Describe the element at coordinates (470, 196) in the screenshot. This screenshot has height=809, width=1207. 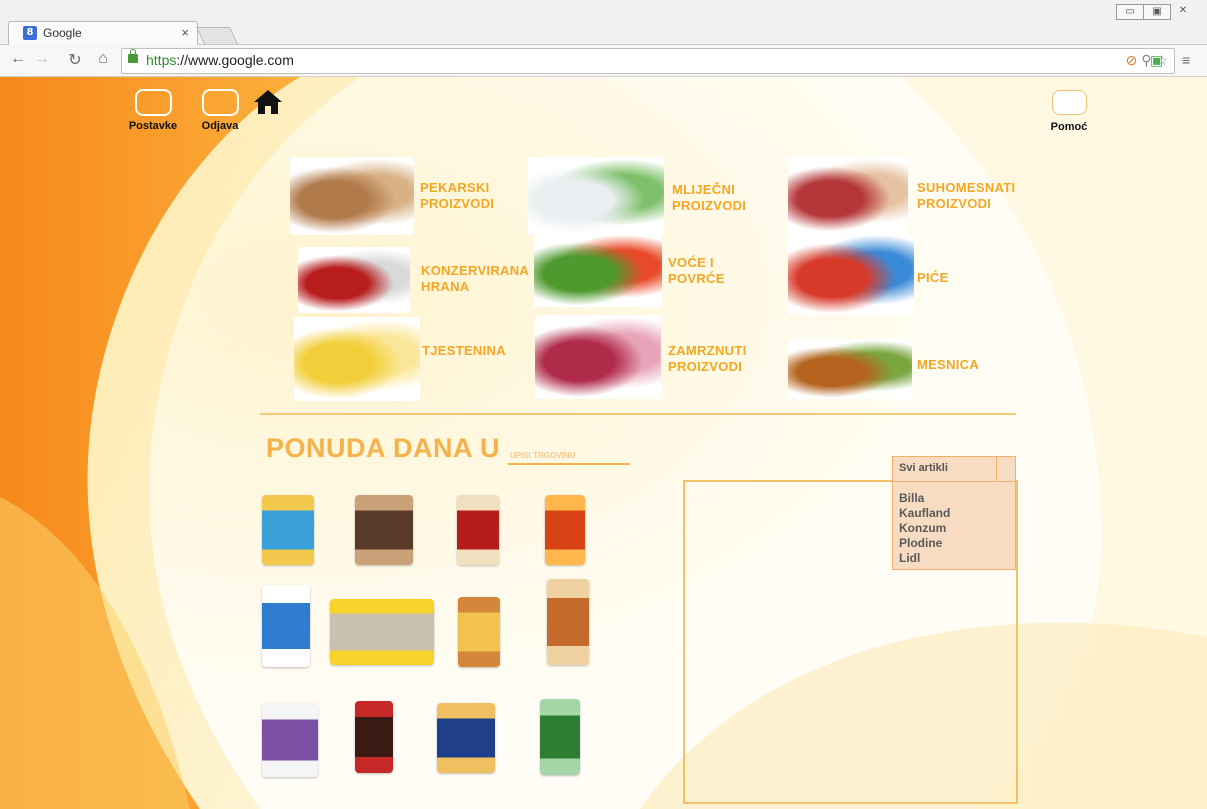
I see `category-label: PEKARSKI PROIZVODI` at that location.